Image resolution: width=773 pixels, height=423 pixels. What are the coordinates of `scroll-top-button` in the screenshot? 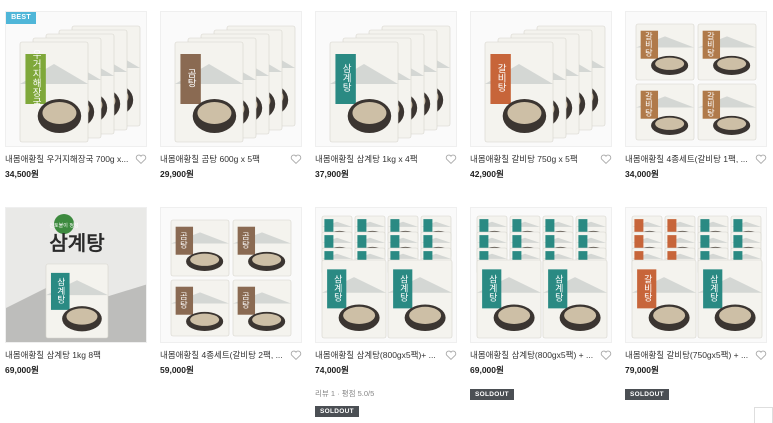 It's located at (763, 415).